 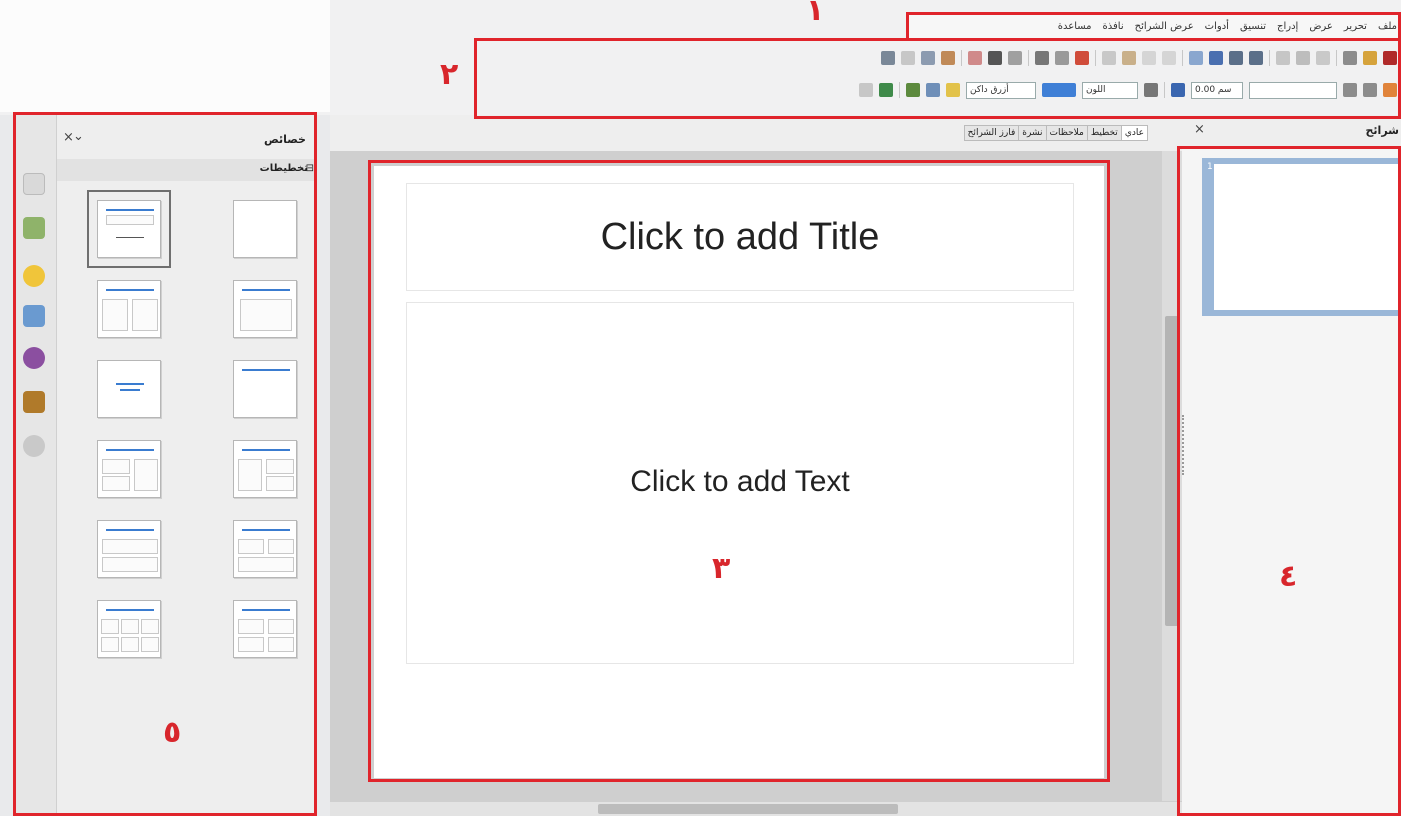 What do you see at coordinates (1283, 58) in the screenshot?
I see `spellcheck-icon` at bounding box center [1283, 58].